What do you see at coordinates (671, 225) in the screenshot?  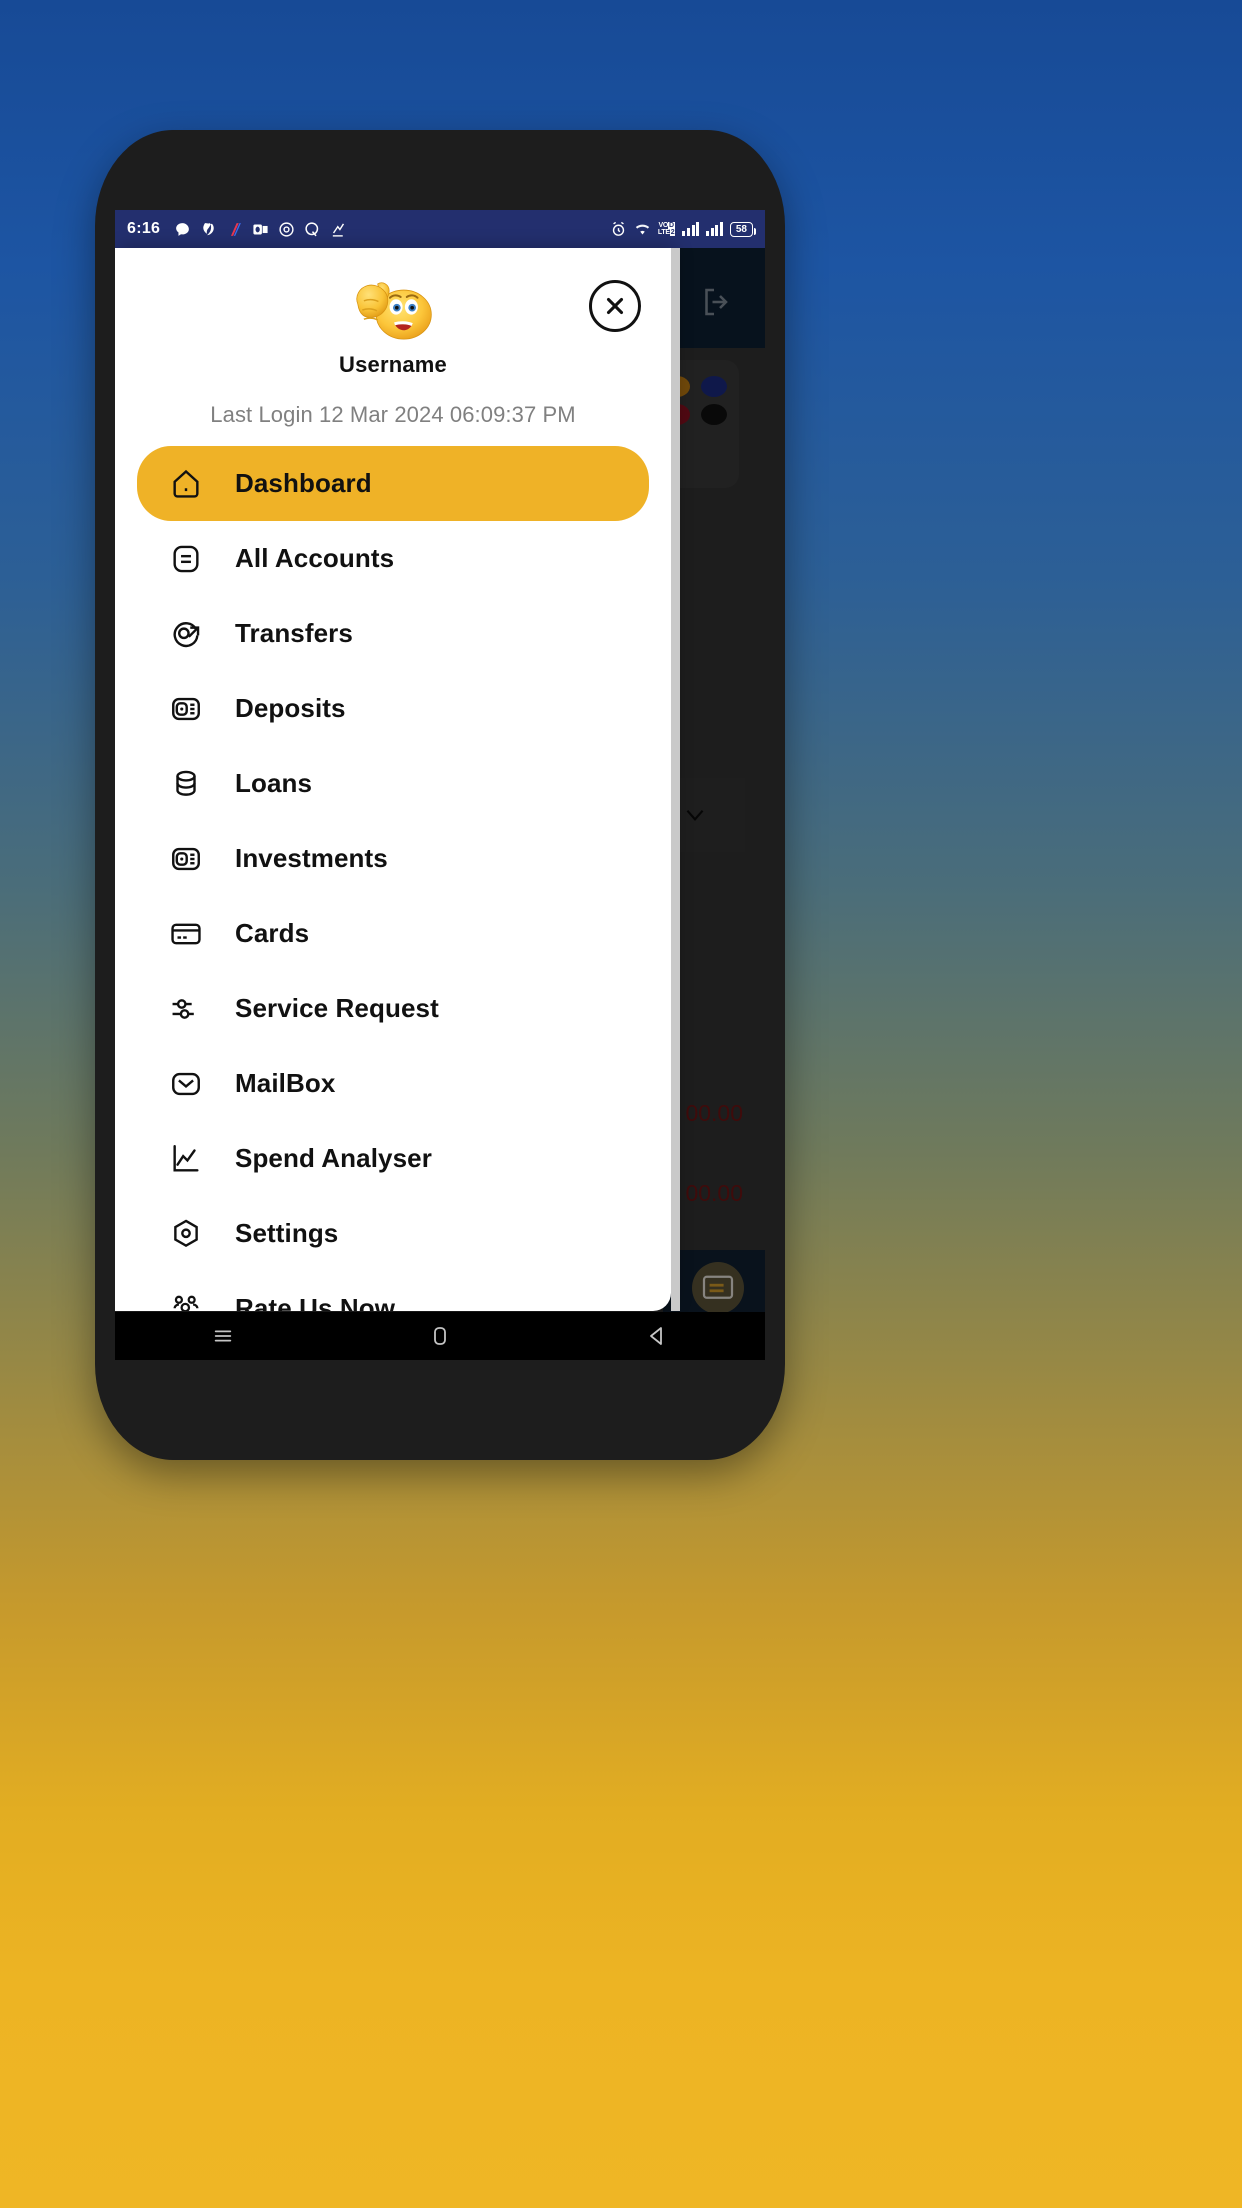 I see `net-d: D` at bounding box center [671, 225].